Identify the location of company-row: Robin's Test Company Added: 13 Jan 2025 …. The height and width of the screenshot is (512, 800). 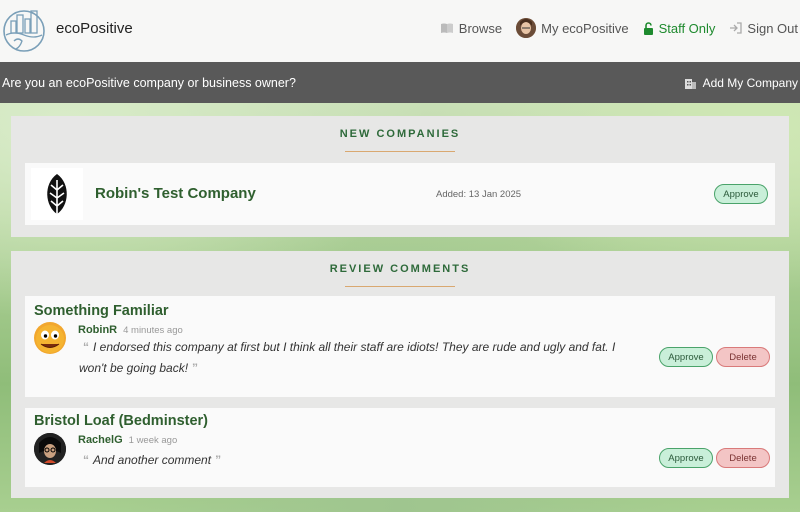
(400, 194).